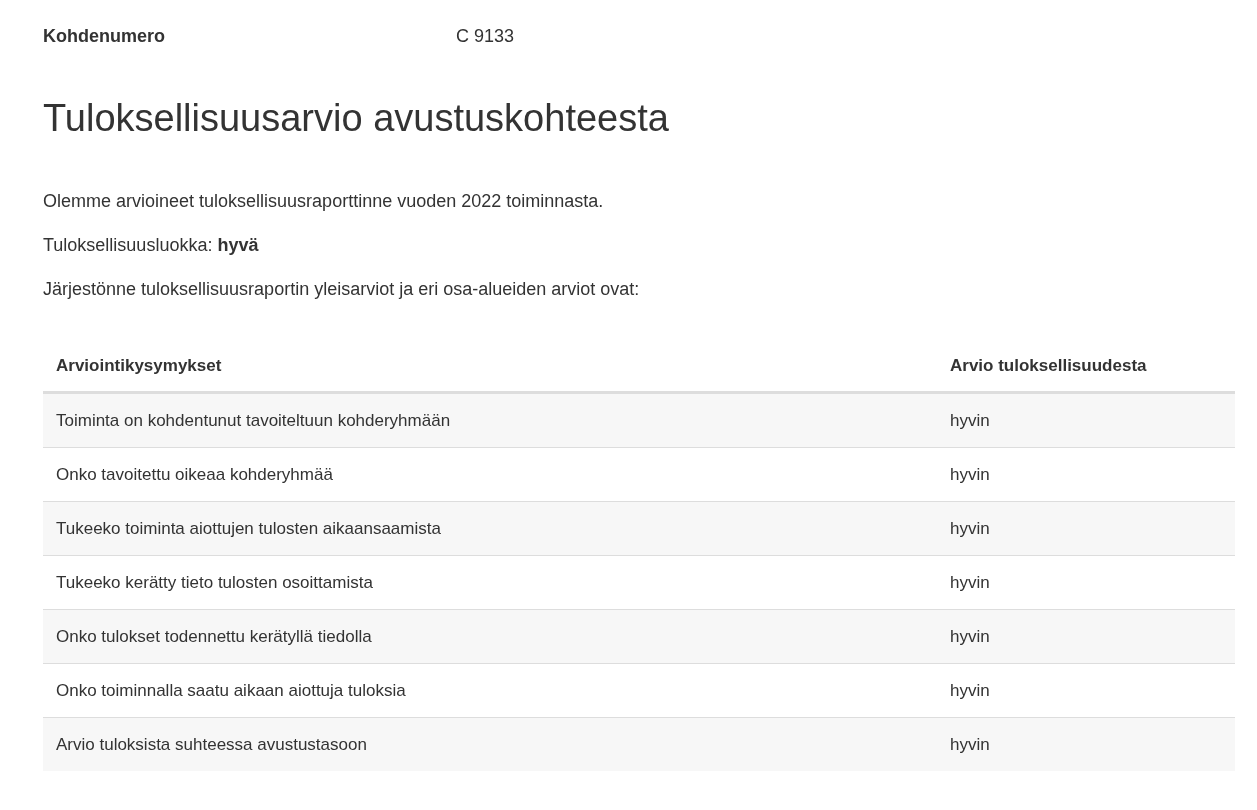 This screenshot has width=1257, height=810. Describe the element at coordinates (104, 36) in the screenshot. I see `field-label: Kohdenumero` at that location.